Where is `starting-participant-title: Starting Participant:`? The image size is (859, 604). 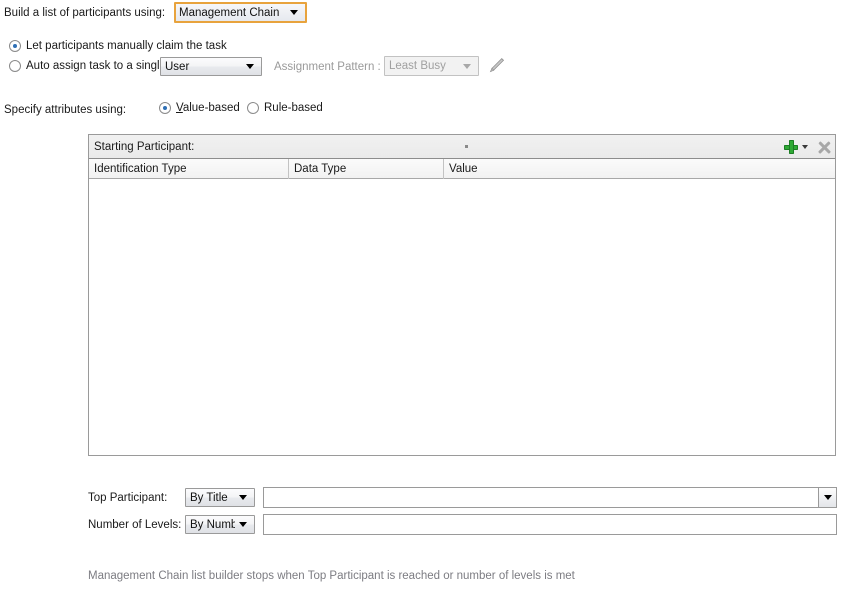
starting-participant-title: Starting Participant: is located at coordinates (144, 146).